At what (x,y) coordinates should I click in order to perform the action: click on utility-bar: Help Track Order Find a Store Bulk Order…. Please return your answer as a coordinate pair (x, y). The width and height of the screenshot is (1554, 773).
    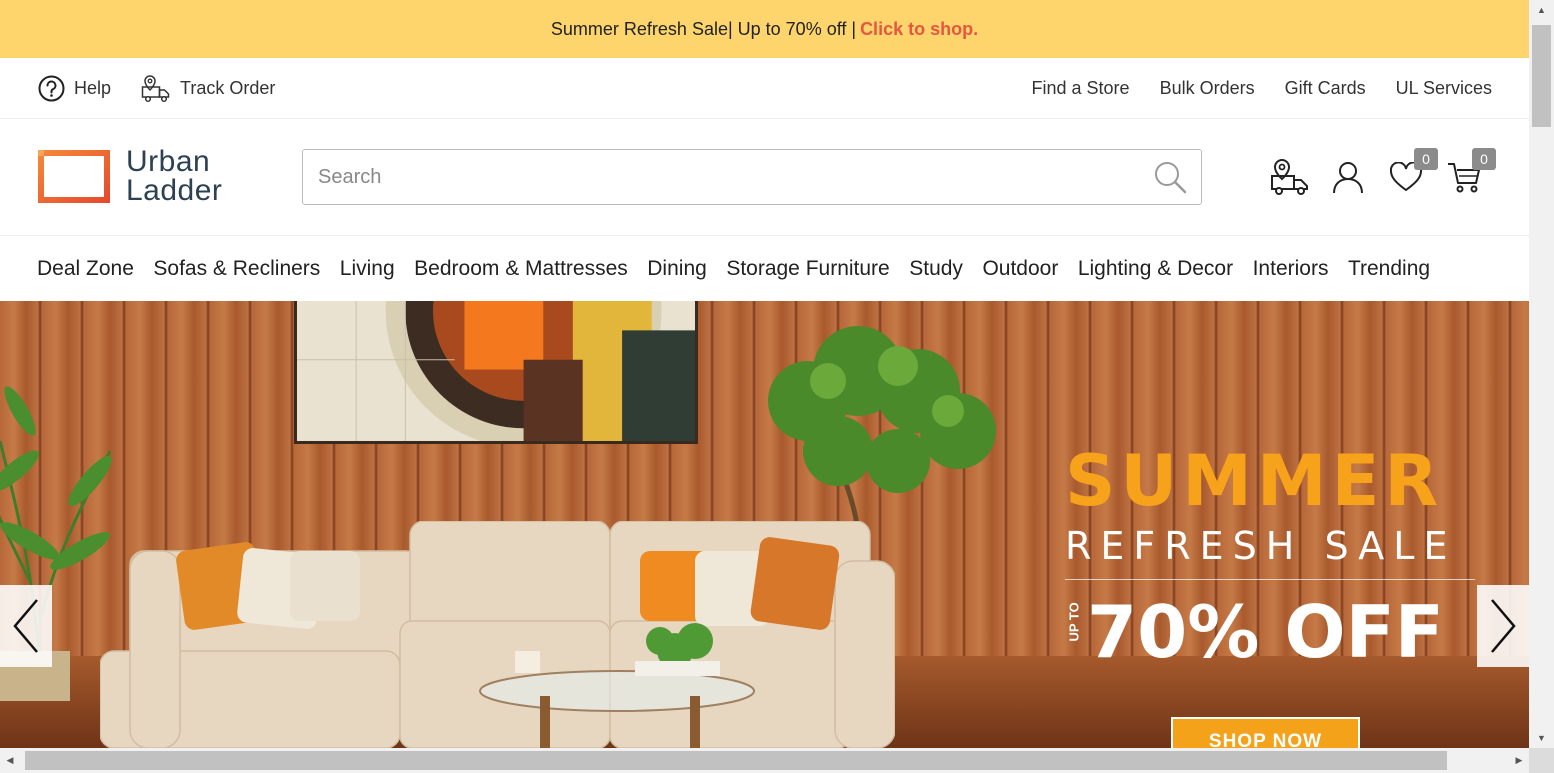
    Looking at the image, I should click on (764, 88).